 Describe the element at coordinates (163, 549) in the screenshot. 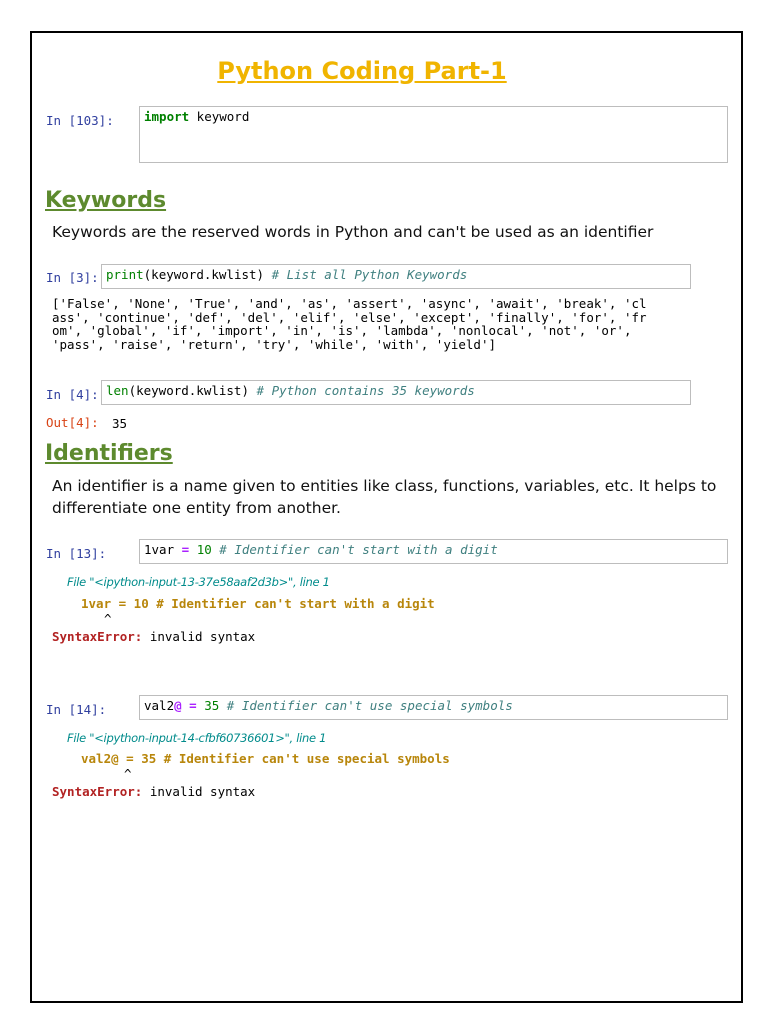

I see `code-text: 1var` at that location.